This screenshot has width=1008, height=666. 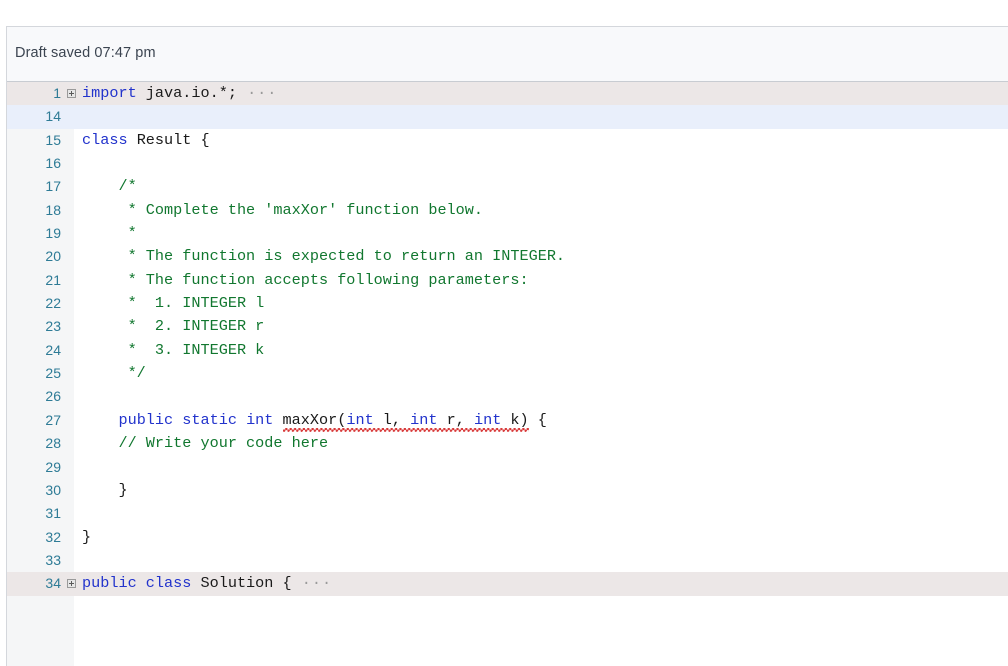 What do you see at coordinates (455, 419) in the screenshot?
I see `code-token: r,` at bounding box center [455, 419].